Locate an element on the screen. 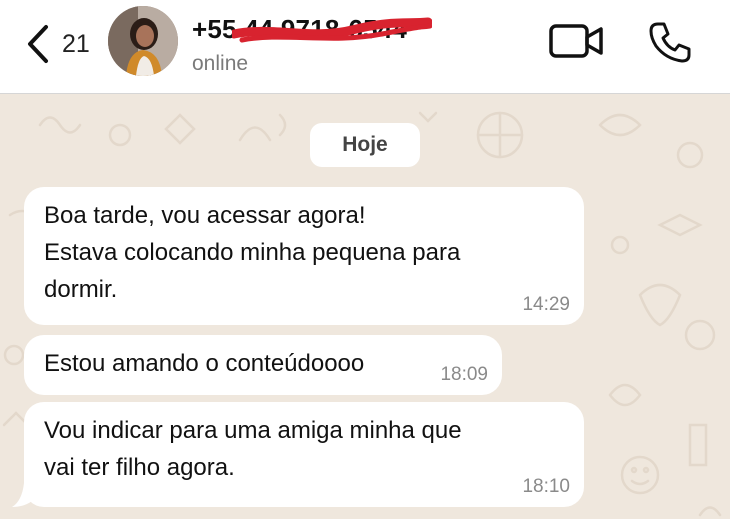  message-bubble: Estou amando o conteúdoooo 18:09 is located at coordinates (263, 365).